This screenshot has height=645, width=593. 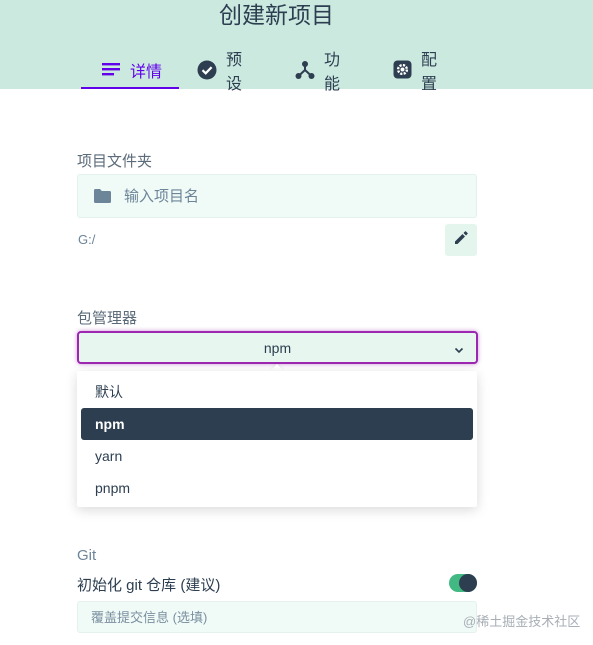 What do you see at coordinates (109, 456) in the screenshot?
I see `option-label: yarn` at bounding box center [109, 456].